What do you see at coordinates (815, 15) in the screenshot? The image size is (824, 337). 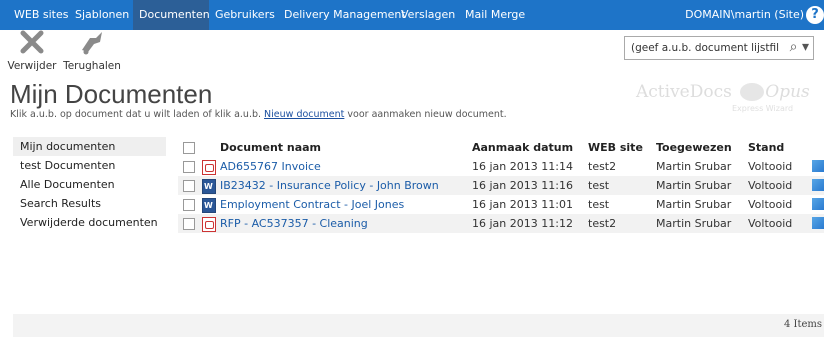 I see `help-icon: ?` at bounding box center [815, 15].